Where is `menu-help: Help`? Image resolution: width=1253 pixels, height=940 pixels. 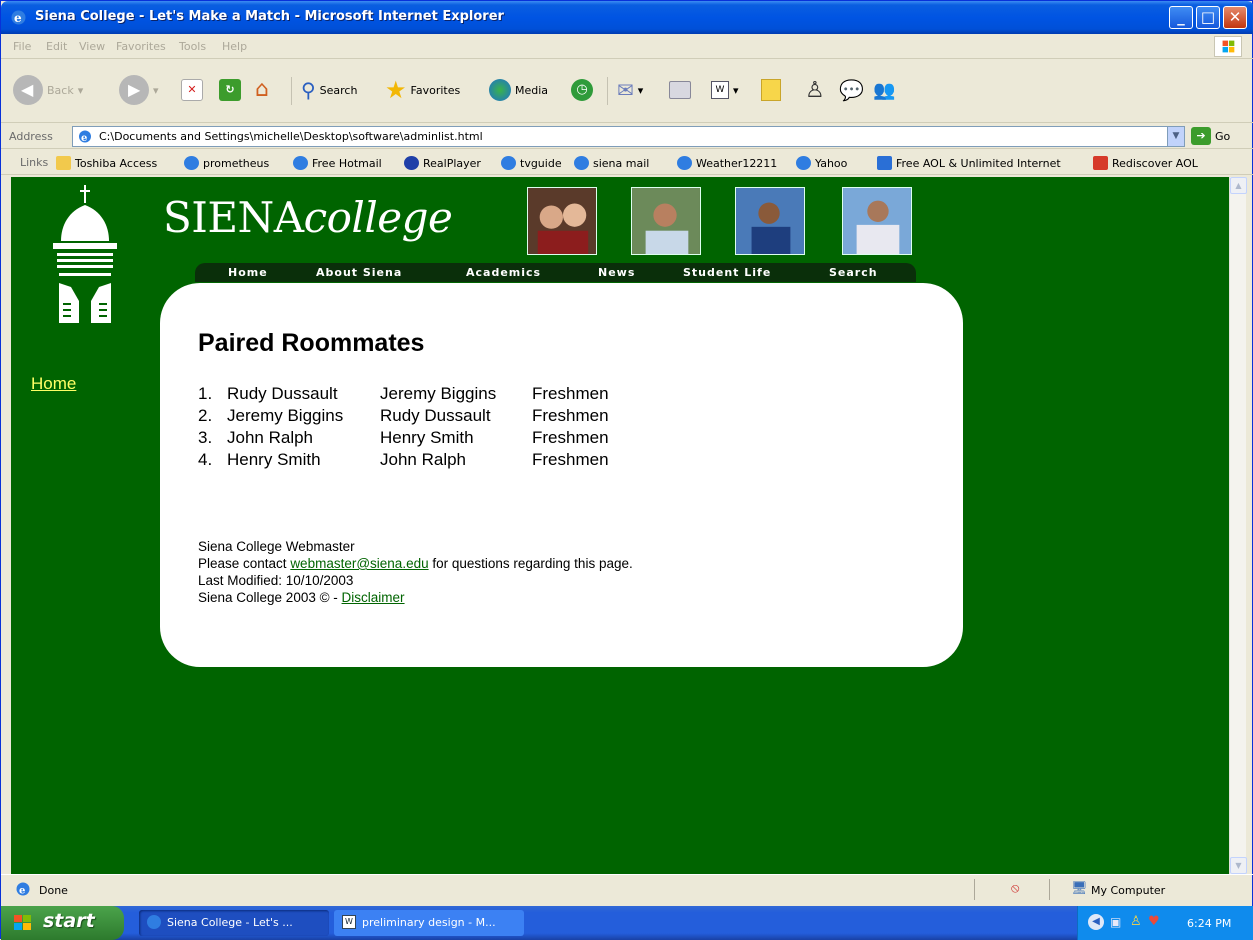 menu-help: Help is located at coordinates (234, 46).